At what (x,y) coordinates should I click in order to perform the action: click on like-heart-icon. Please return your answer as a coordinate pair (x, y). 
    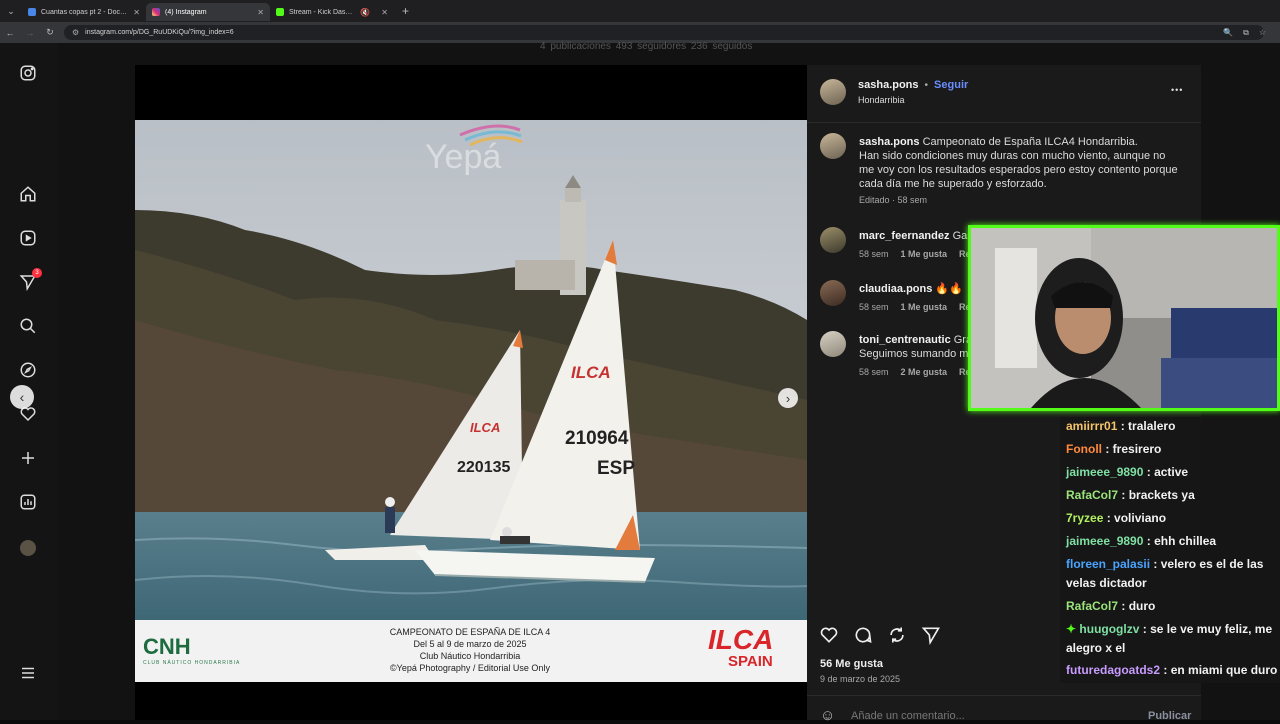
    Looking at the image, I should click on (829, 638).